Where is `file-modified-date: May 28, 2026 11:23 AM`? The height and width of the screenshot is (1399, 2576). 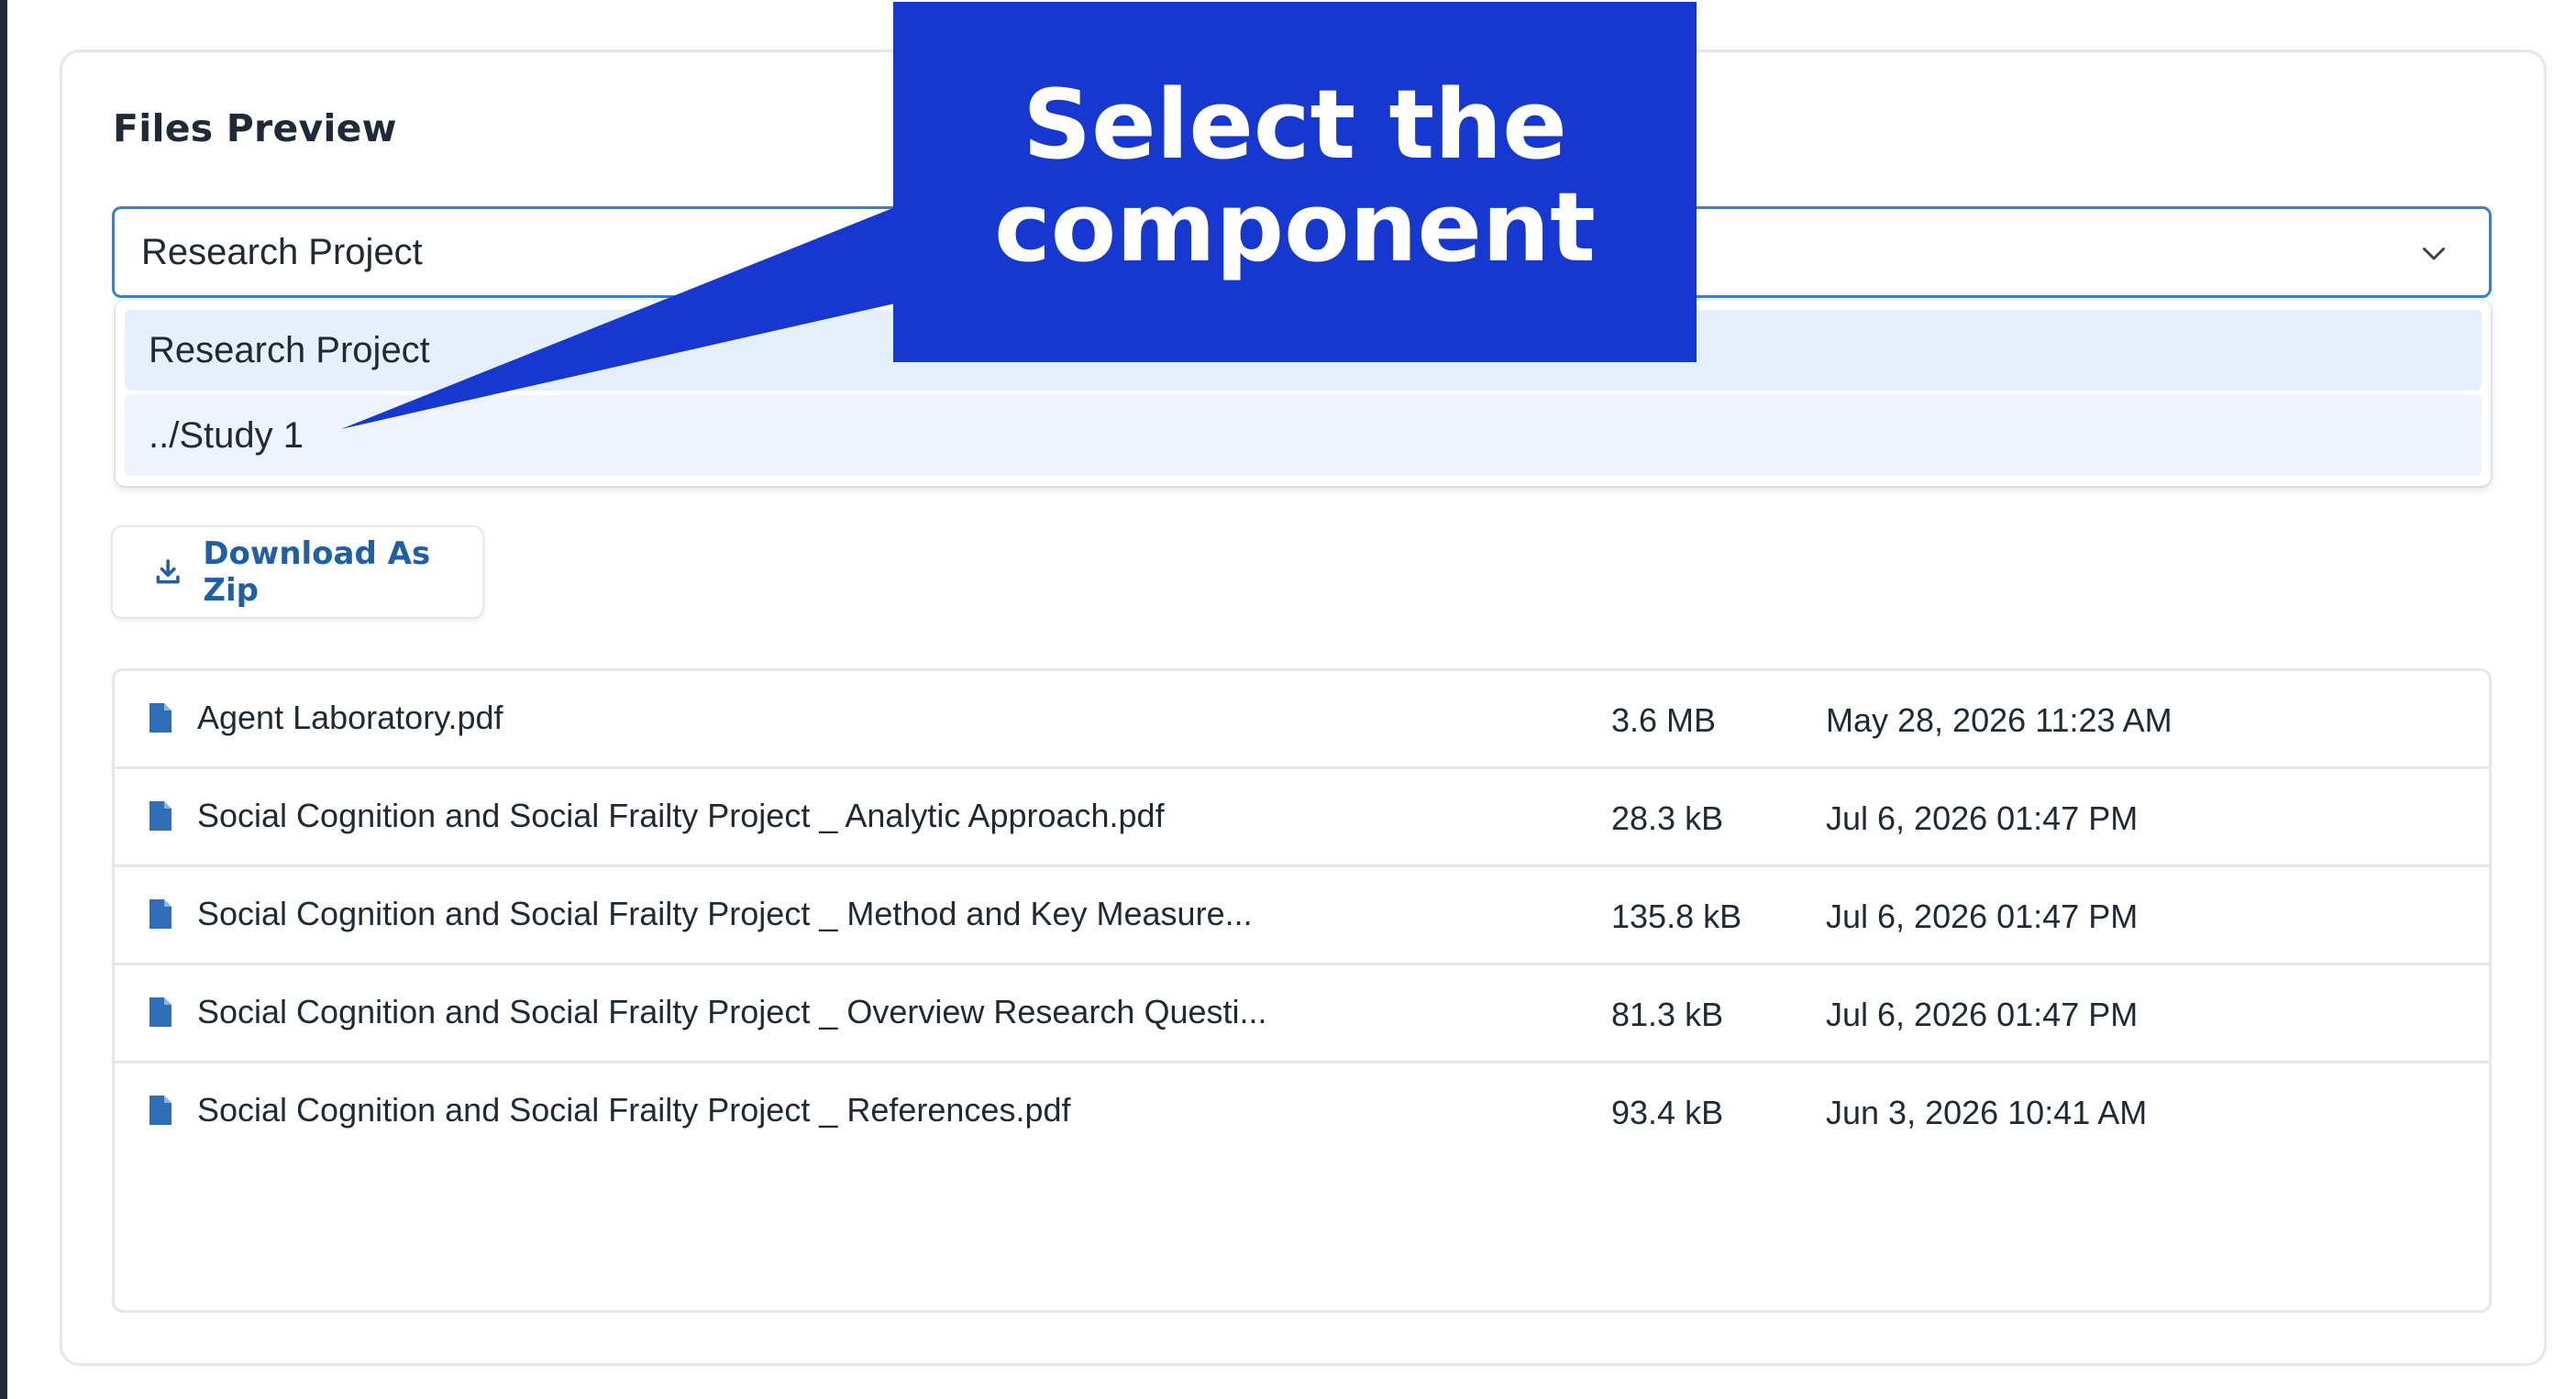 file-modified-date: May 28, 2026 11:23 AM is located at coordinates (1999, 720).